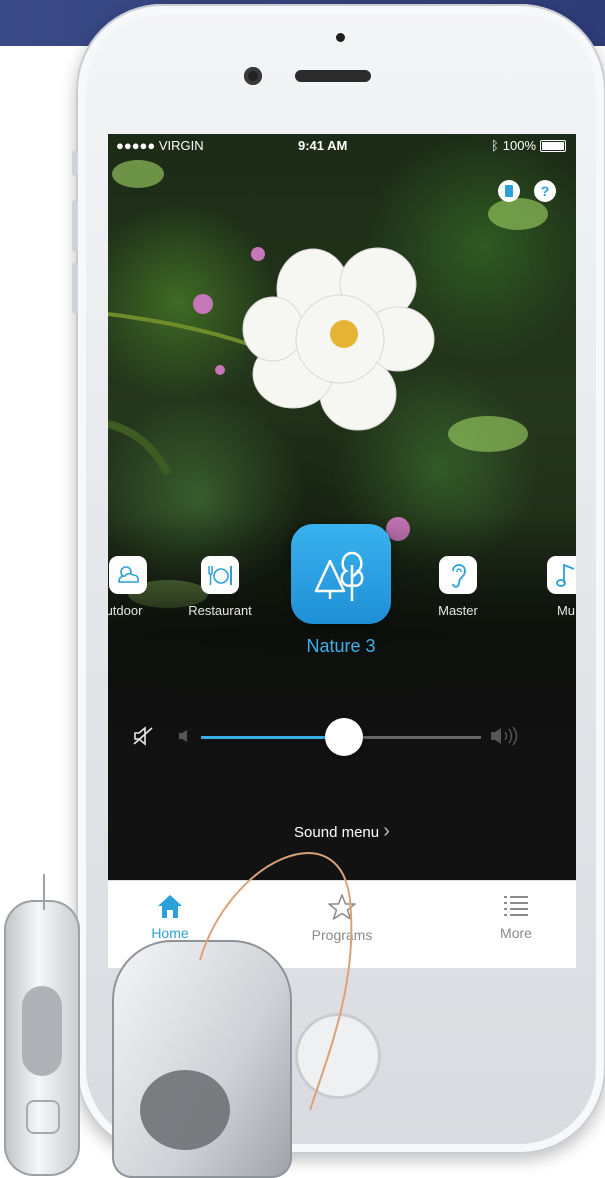 The image size is (605, 1178). What do you see at coordinates (170, 906) in the screenshot?
I see `home-icon` at bounding box center [170, 906].